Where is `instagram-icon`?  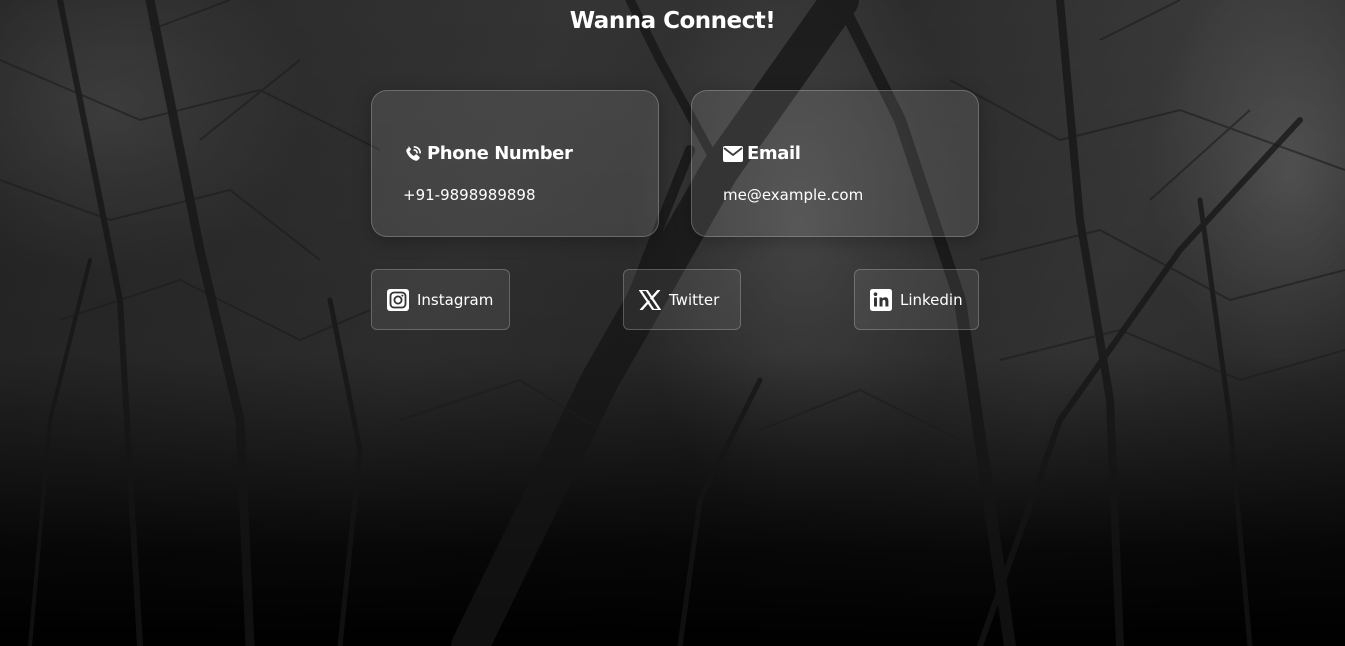
instagram-icon is located at coordinates (398, 299).